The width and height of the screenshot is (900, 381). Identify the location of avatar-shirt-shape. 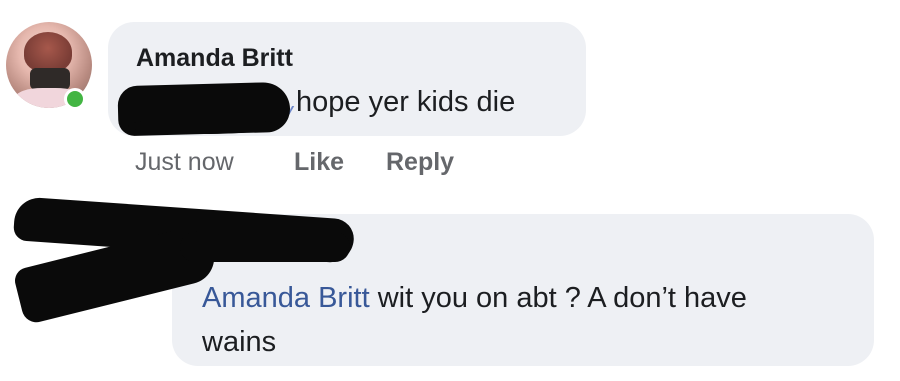
(50, 79).